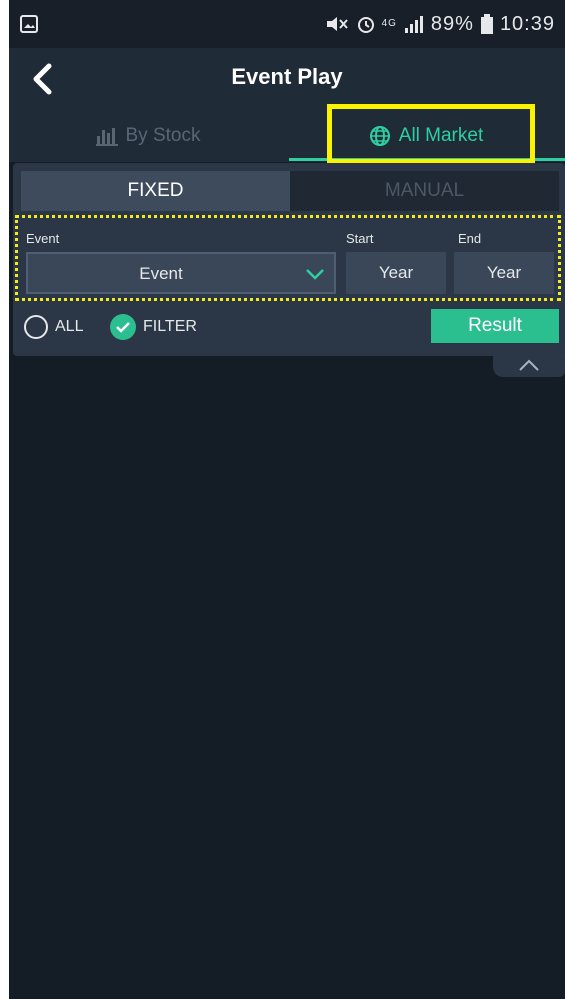 This screenshot has width=565, height=999. I want to click on chevron-up-icon, so click(529, 365).